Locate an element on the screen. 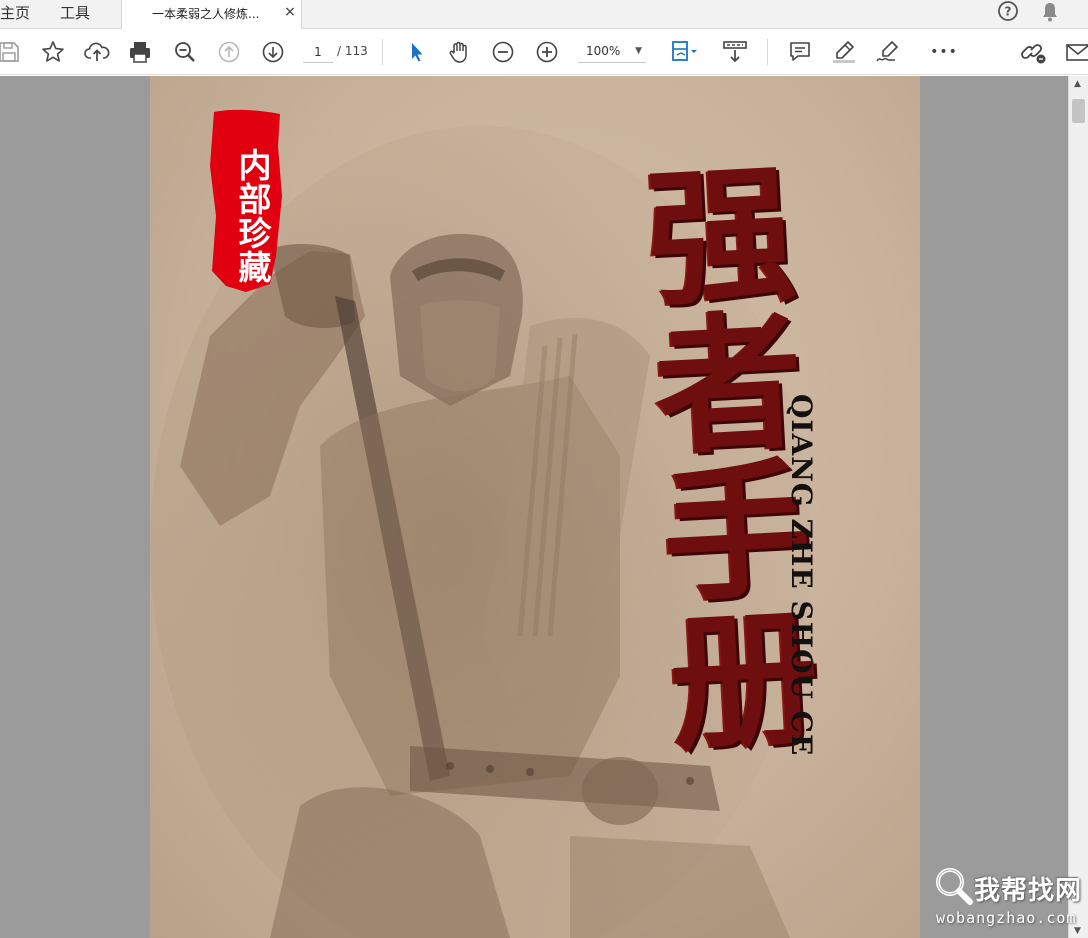 The image size is (1088, 938). zoom-select: 100% ▼ is located at coordinates (612, 52).